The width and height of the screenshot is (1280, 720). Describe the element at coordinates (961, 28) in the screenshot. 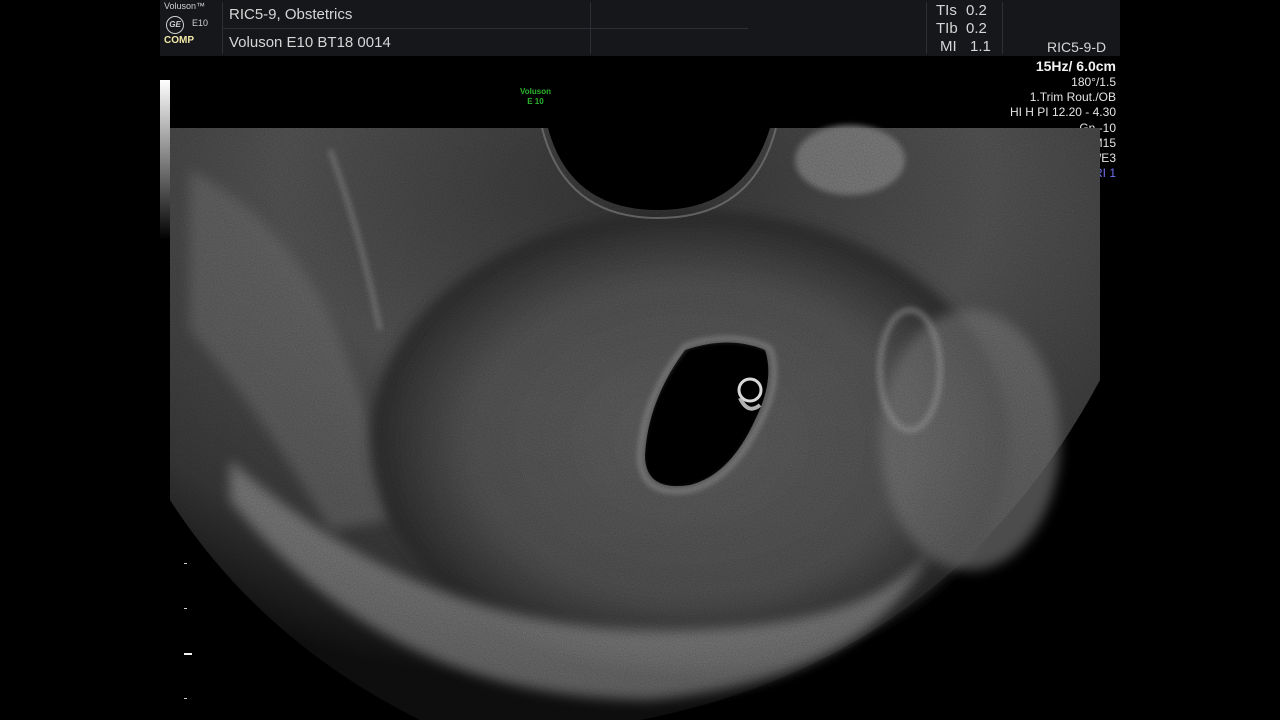

I see `ti-bone-index: TIb 0.2` at that location.